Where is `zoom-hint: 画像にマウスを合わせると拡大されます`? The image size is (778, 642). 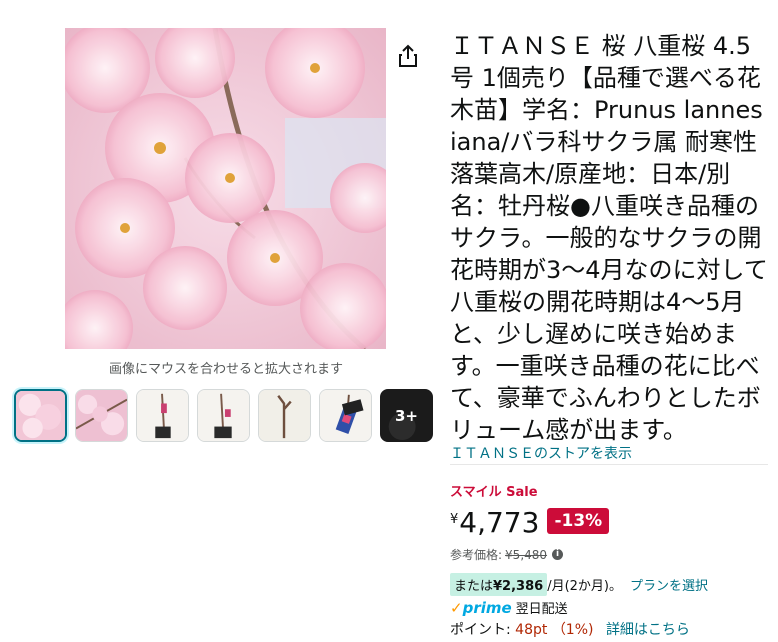
zoom-hint: 画像にマウスを合わせると拡大されます is located at coordinates (225, 369).